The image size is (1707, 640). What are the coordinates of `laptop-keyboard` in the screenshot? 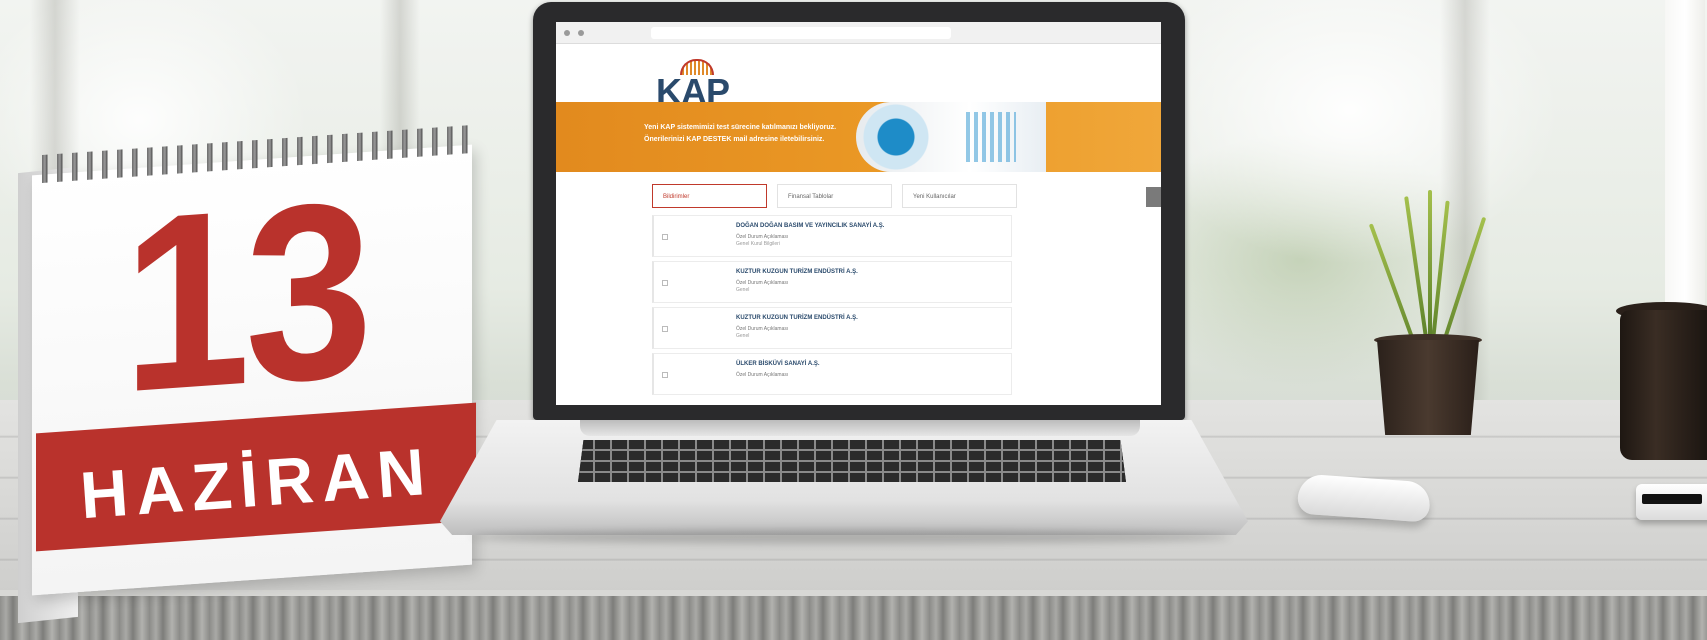 It's located at (852, 461).